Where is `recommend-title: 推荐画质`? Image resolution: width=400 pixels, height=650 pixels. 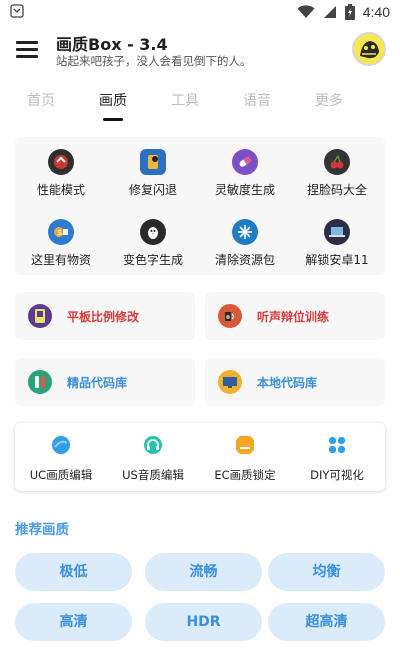 recommend-title: 推荐画质 is located at coordinates (42, 530).